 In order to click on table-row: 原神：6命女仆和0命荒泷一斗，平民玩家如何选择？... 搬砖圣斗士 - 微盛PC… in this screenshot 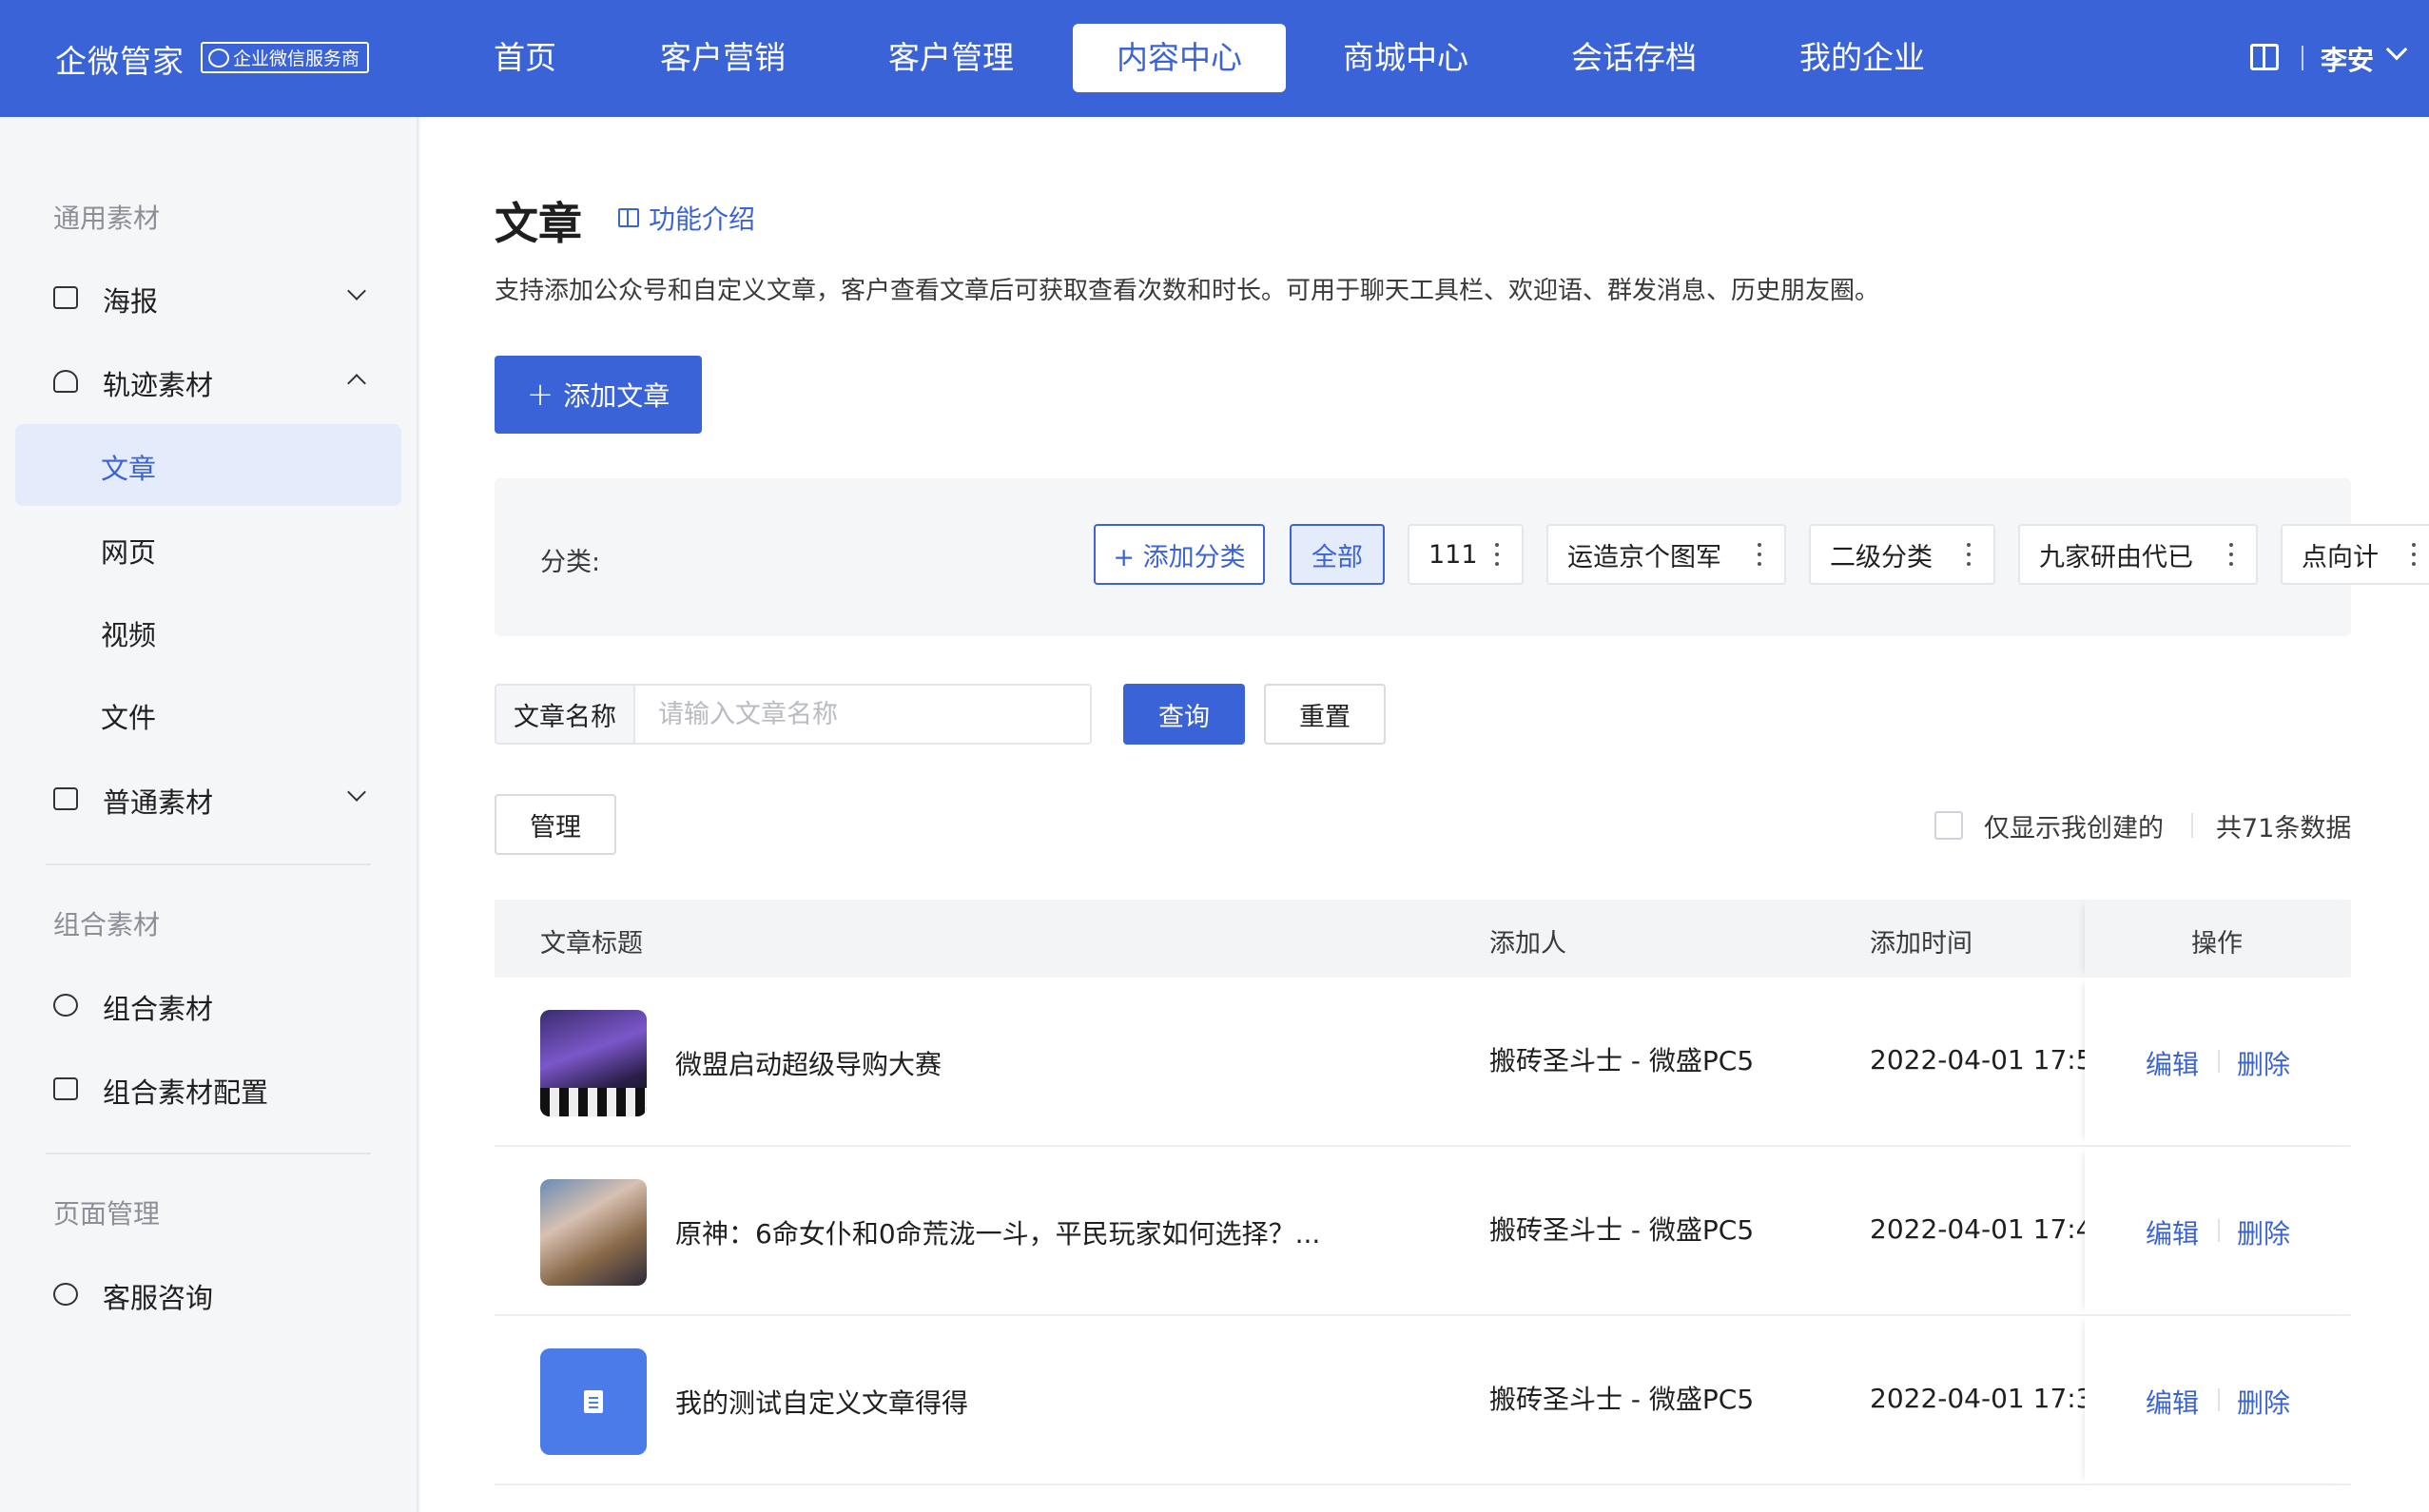, I will do `click(1423, 1231)`.